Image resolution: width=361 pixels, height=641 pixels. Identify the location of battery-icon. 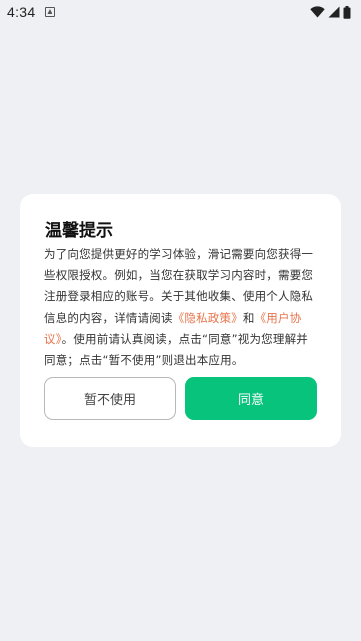
(347, 12).